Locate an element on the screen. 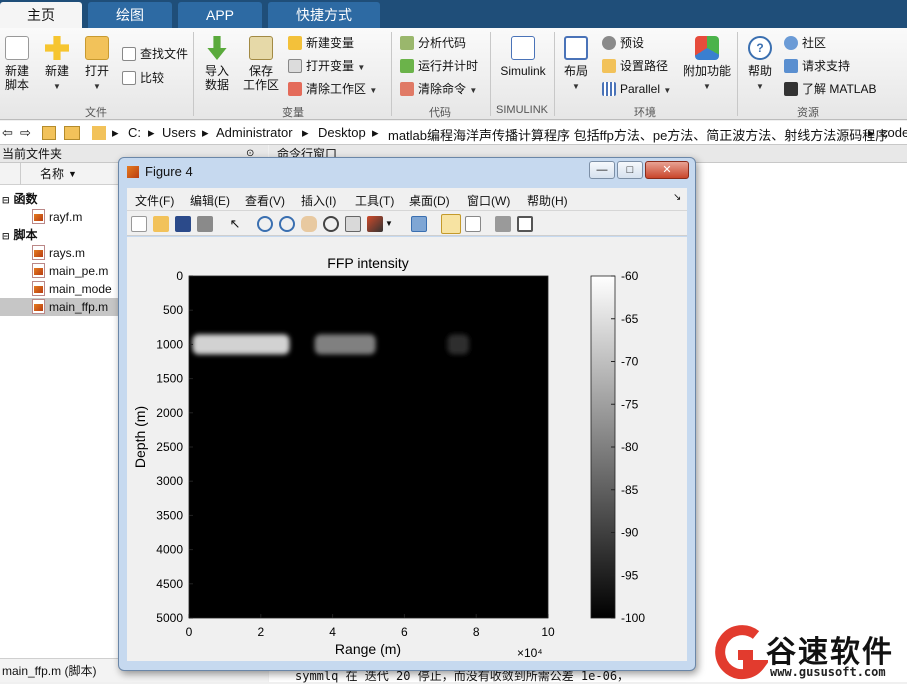  y-tick-label: 2500 is located at coordinates (169, 447).